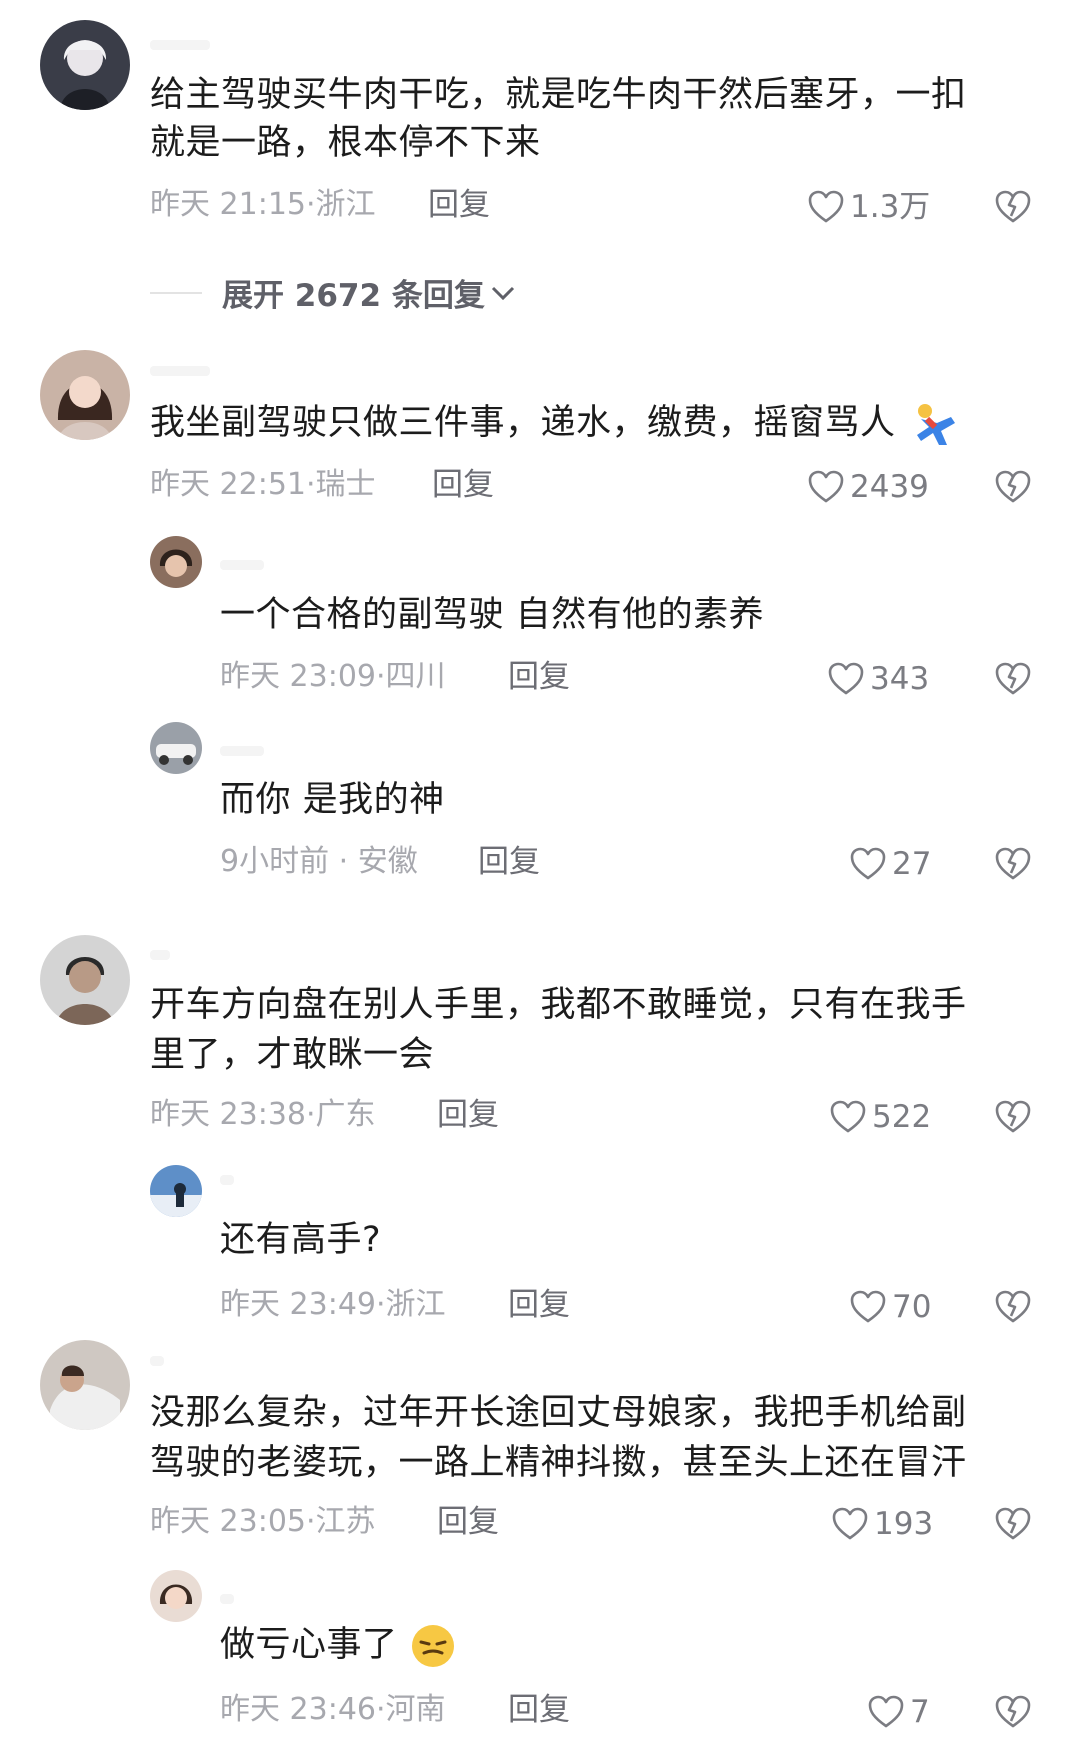 This screenshot has height=1755, width=1080. Describe the element at coordinates (502, 293) in the screenshot. I see `chevron-down-icon` at that location.